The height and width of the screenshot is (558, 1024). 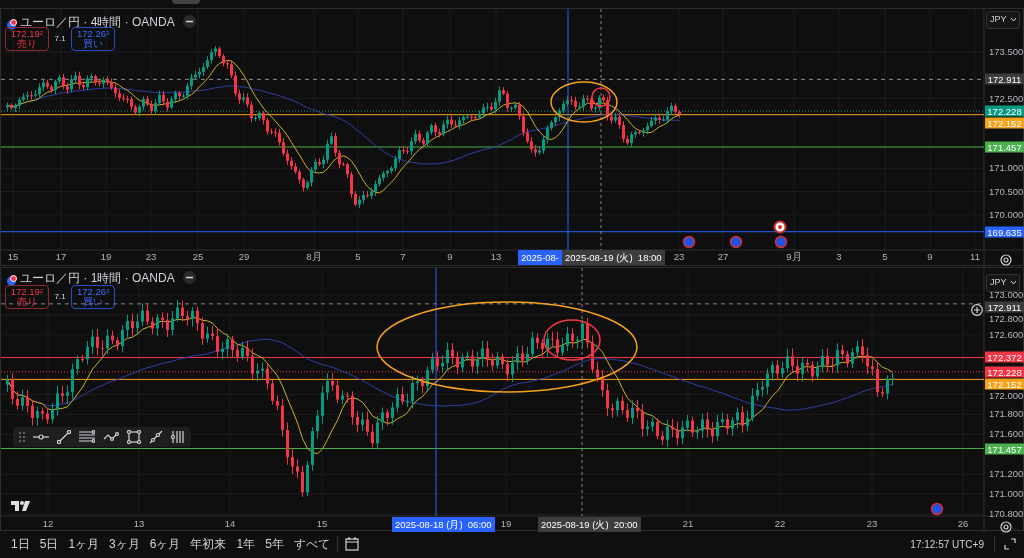 What do you see at coordinates (311, 544) in the screenshot?
I see `range-button: すべて` at bounding box center [311, 544].